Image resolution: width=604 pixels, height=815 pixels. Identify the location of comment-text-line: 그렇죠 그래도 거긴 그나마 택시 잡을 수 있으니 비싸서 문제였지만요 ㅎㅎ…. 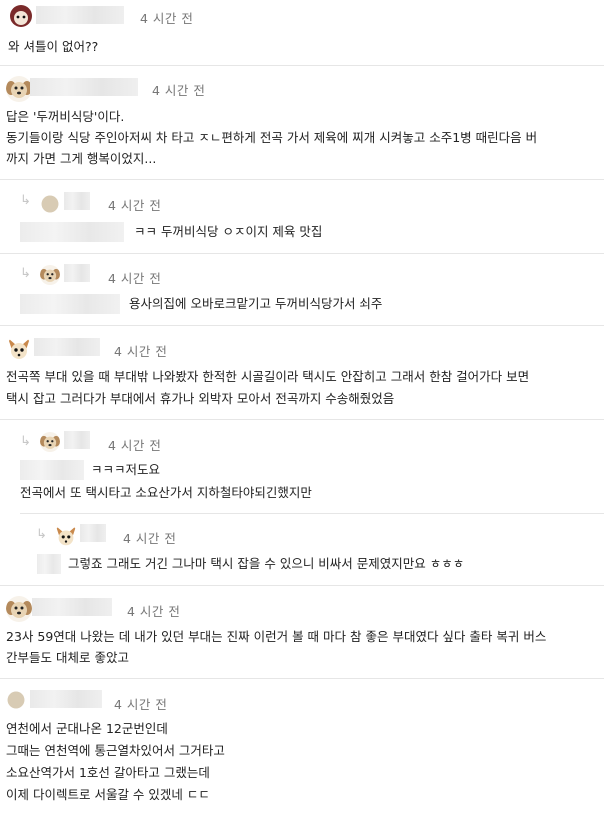
(266, 563).